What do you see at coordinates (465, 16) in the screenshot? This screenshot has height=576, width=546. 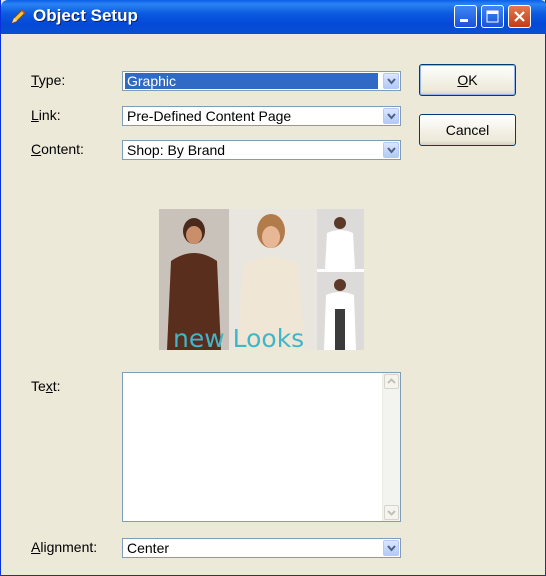 I see `minimize-button` at bounding box center [465, 16].